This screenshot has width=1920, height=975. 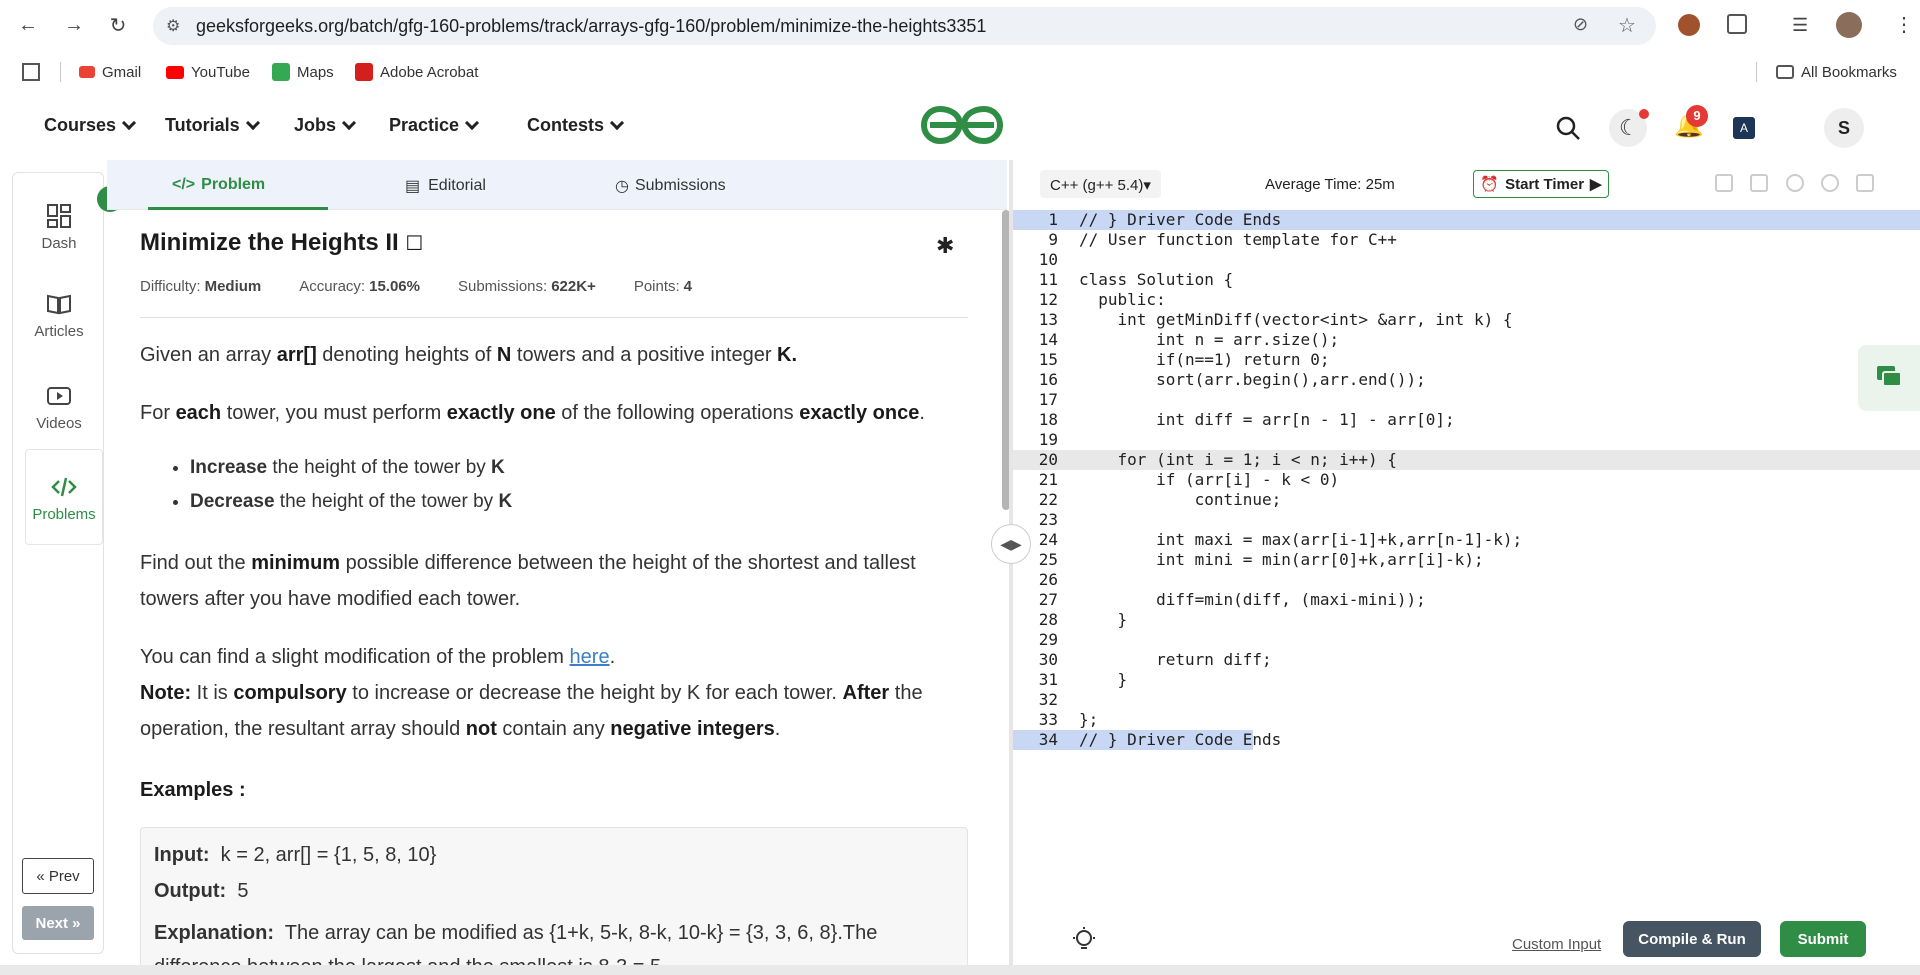 What do you see at coordinates (173, 26) in the screenshot?
I see `site-info-icon: ⚙` at bounding box center [173, 26].